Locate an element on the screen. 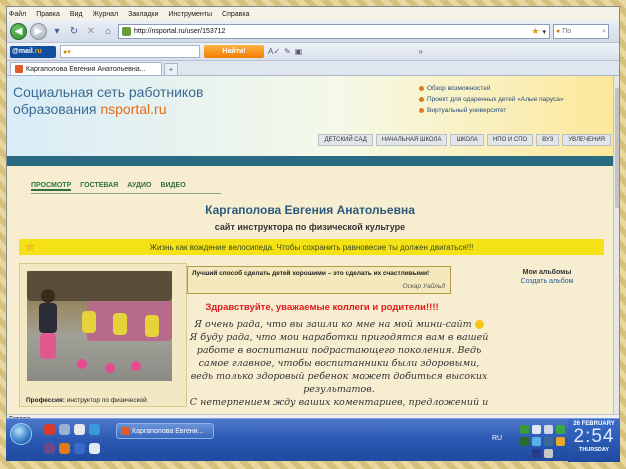 The image size is (626, 469). quicklaunch-ie-icon is located at coordinates (94, 429).